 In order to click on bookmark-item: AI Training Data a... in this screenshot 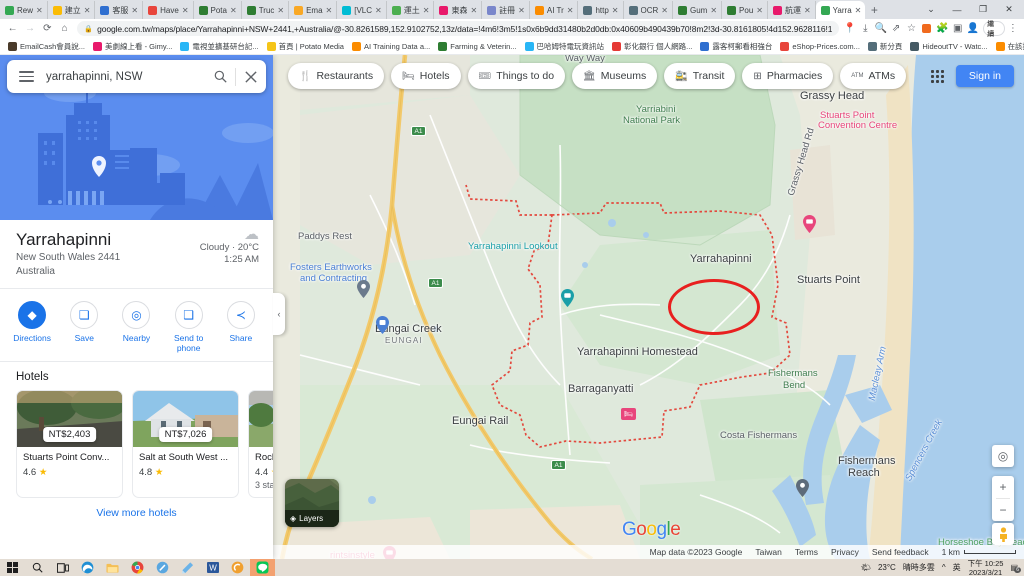, I will do `click(391, 46)`.